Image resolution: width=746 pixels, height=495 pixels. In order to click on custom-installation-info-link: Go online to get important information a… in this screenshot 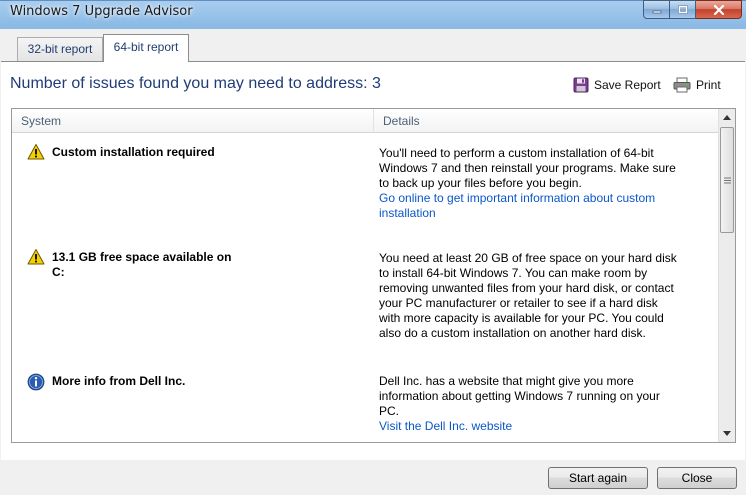, I will do `click(529, 206)`.